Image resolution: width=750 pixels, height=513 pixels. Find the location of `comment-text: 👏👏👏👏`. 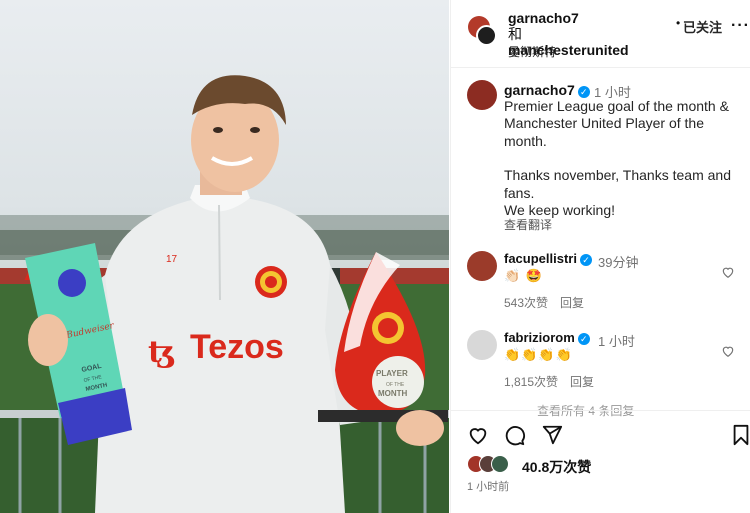

comment-text: 👏👏👏👏 is located at coordinates (538, 354).